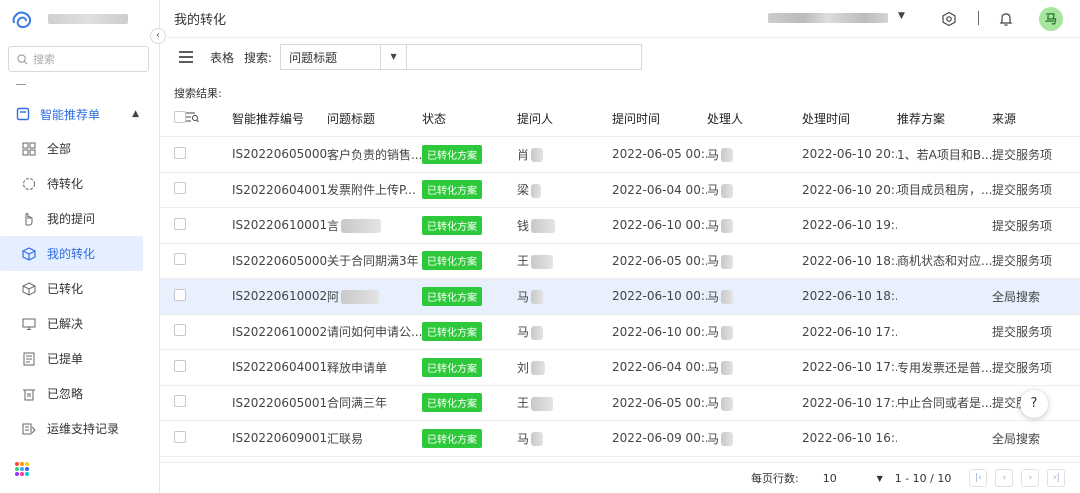  What do you see at coordinates (22, 20) in the screenshot?
I see `logo-icon` at bounding box center [22, 20].